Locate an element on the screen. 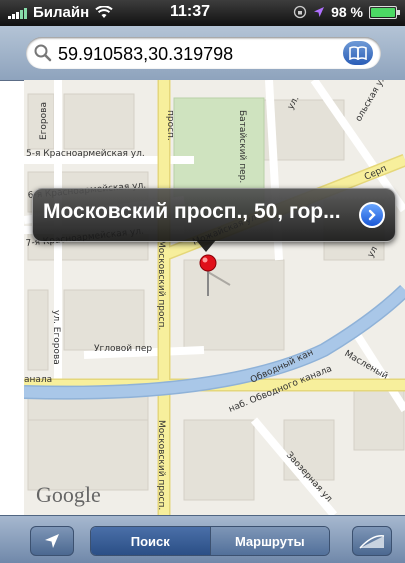  street-label: анала is located at coordinates (38, 380).